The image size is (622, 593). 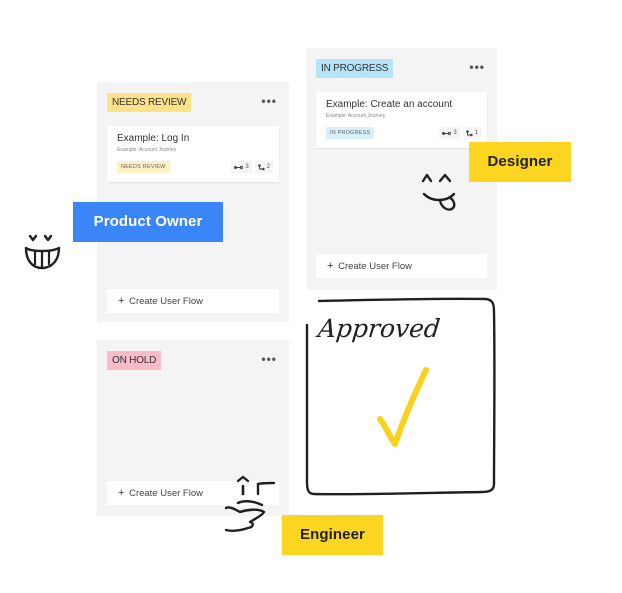 What do you see at coordinates (143, 167) in the screenshot?
I see `card-status-badge: NEEDS REVIEW` at bounding box center [143, 167].